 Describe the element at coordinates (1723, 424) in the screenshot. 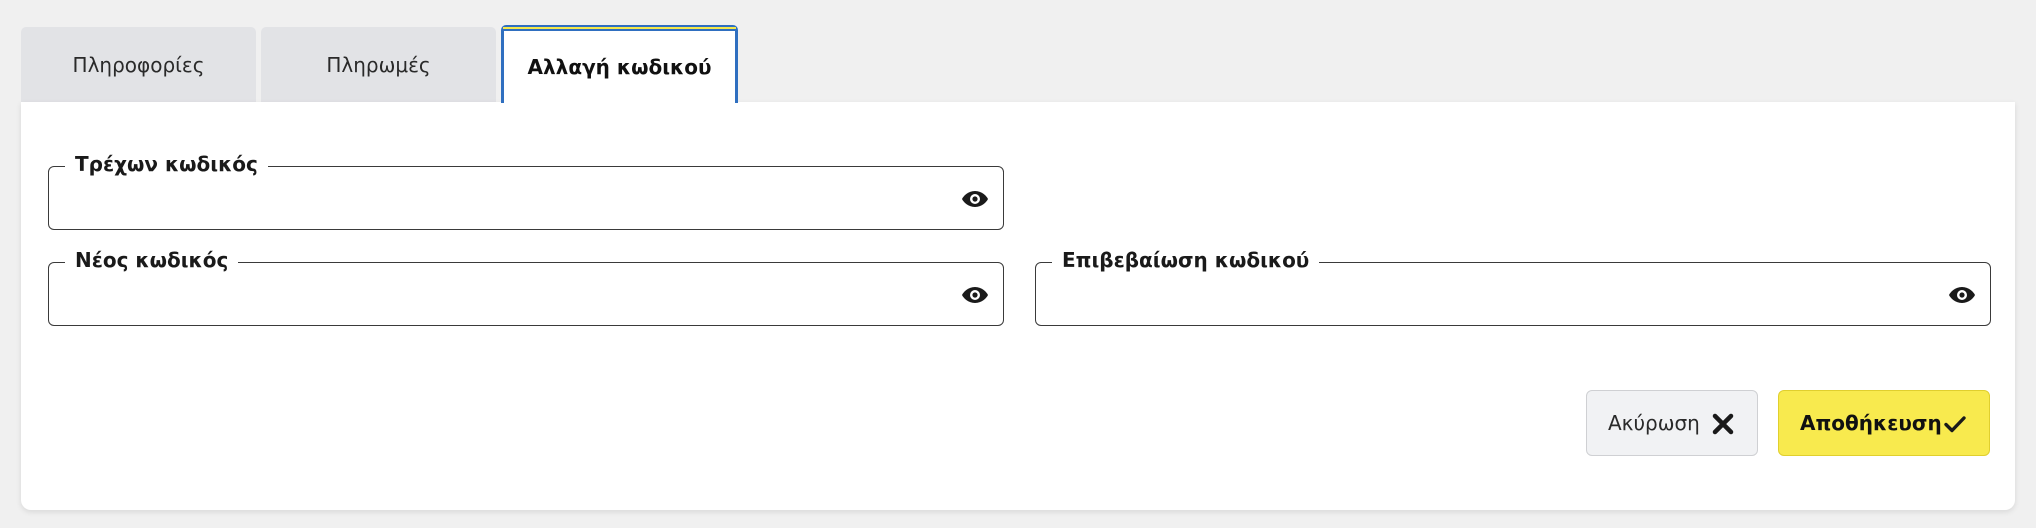

I see `close-icon` at that location.